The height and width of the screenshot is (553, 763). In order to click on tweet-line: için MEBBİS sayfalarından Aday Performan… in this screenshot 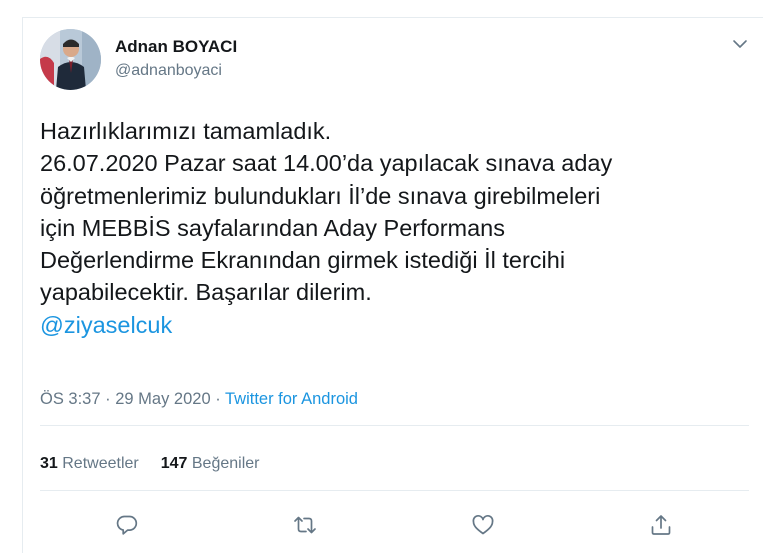, I will do `click(272, 227)`.